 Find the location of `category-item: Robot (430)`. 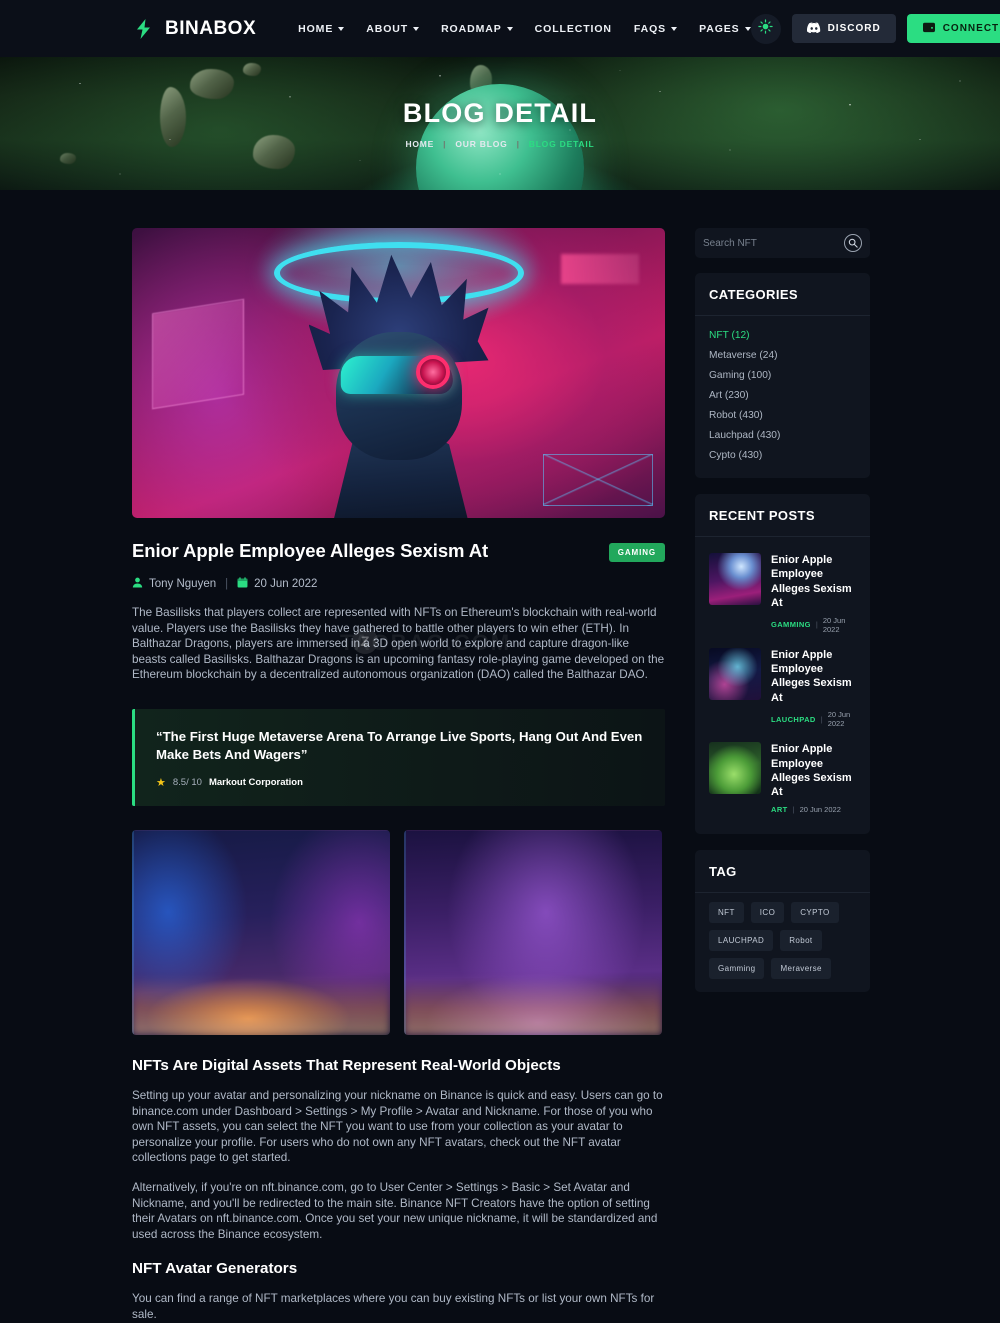

category-item: Robot (430) is located at coordinates (782, 415).